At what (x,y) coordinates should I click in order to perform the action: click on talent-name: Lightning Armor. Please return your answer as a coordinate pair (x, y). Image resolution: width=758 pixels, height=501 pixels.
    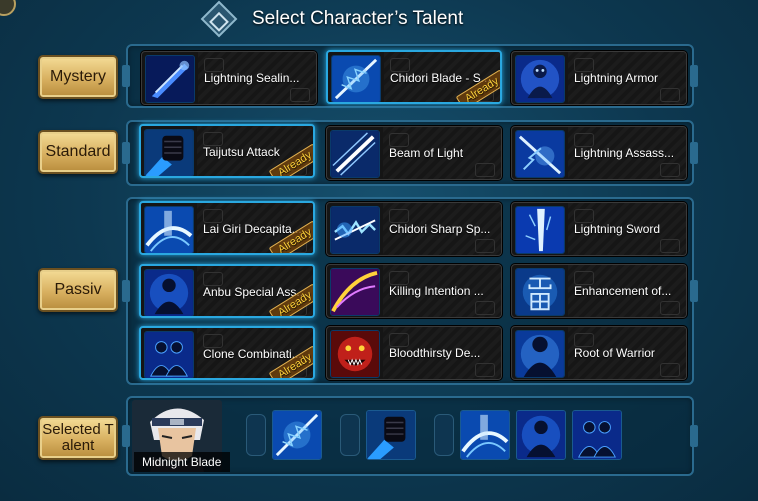
    Looking at the image, I should click on (616, 78).